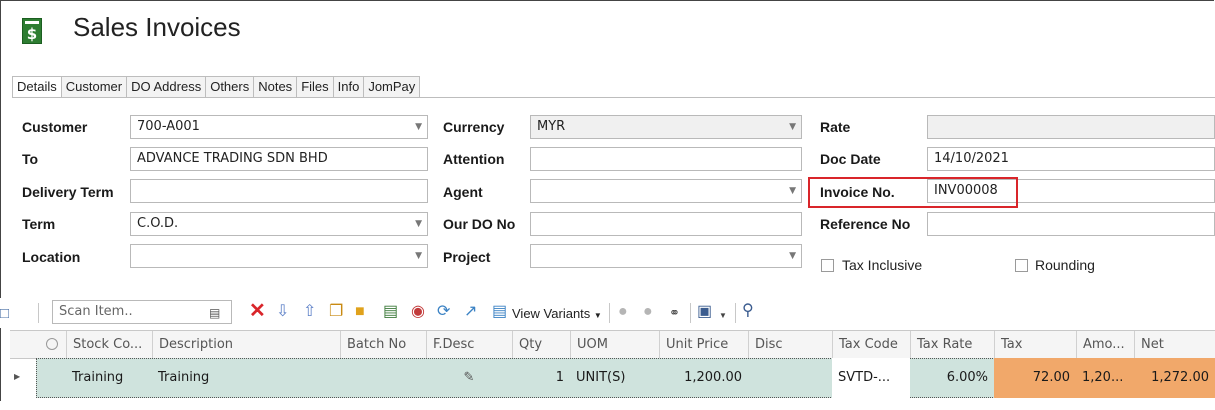 Image resolution: width=1215 pixels, height=410 pixels. I want to click on col-disc: Disc, so click(790, 344).